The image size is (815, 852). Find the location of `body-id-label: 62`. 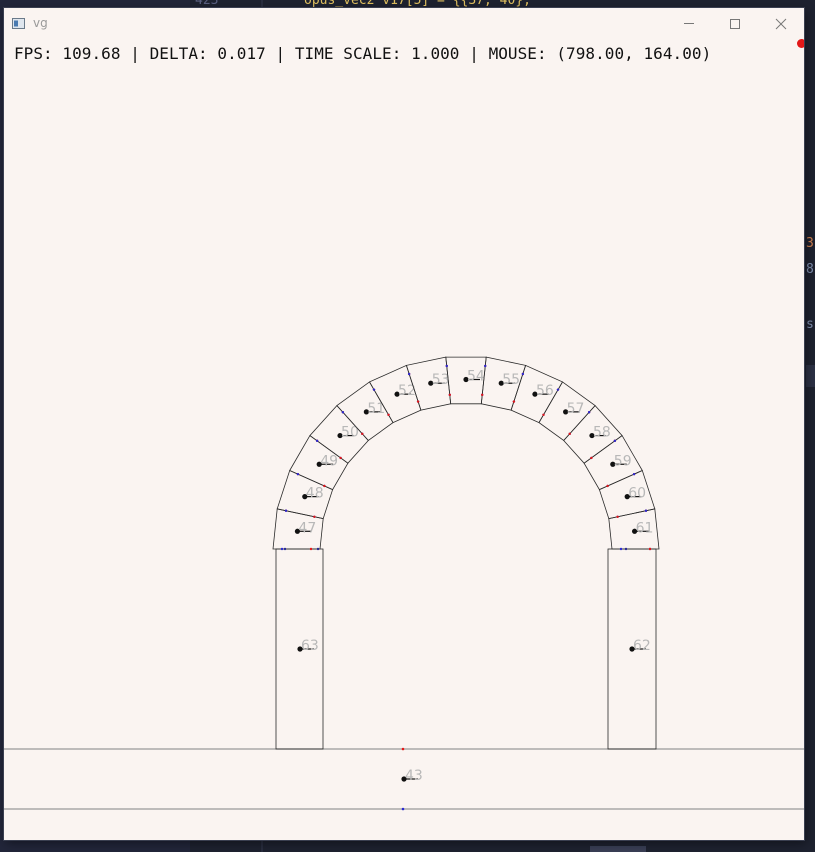

body-id-label: 62 is located at coordinates (642, 646).